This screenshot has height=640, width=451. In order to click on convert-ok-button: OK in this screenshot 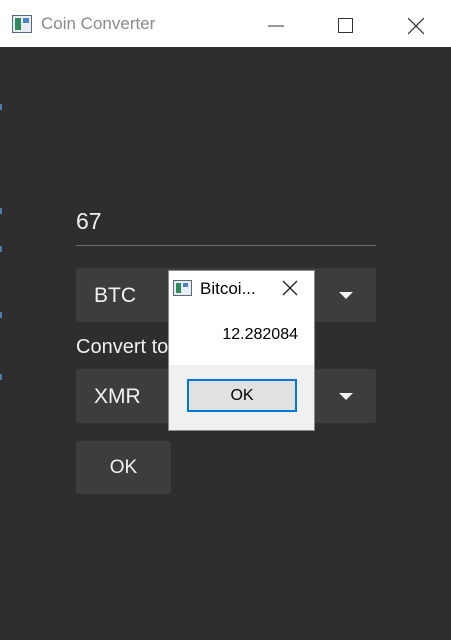, I will do `click(123, 467)`.